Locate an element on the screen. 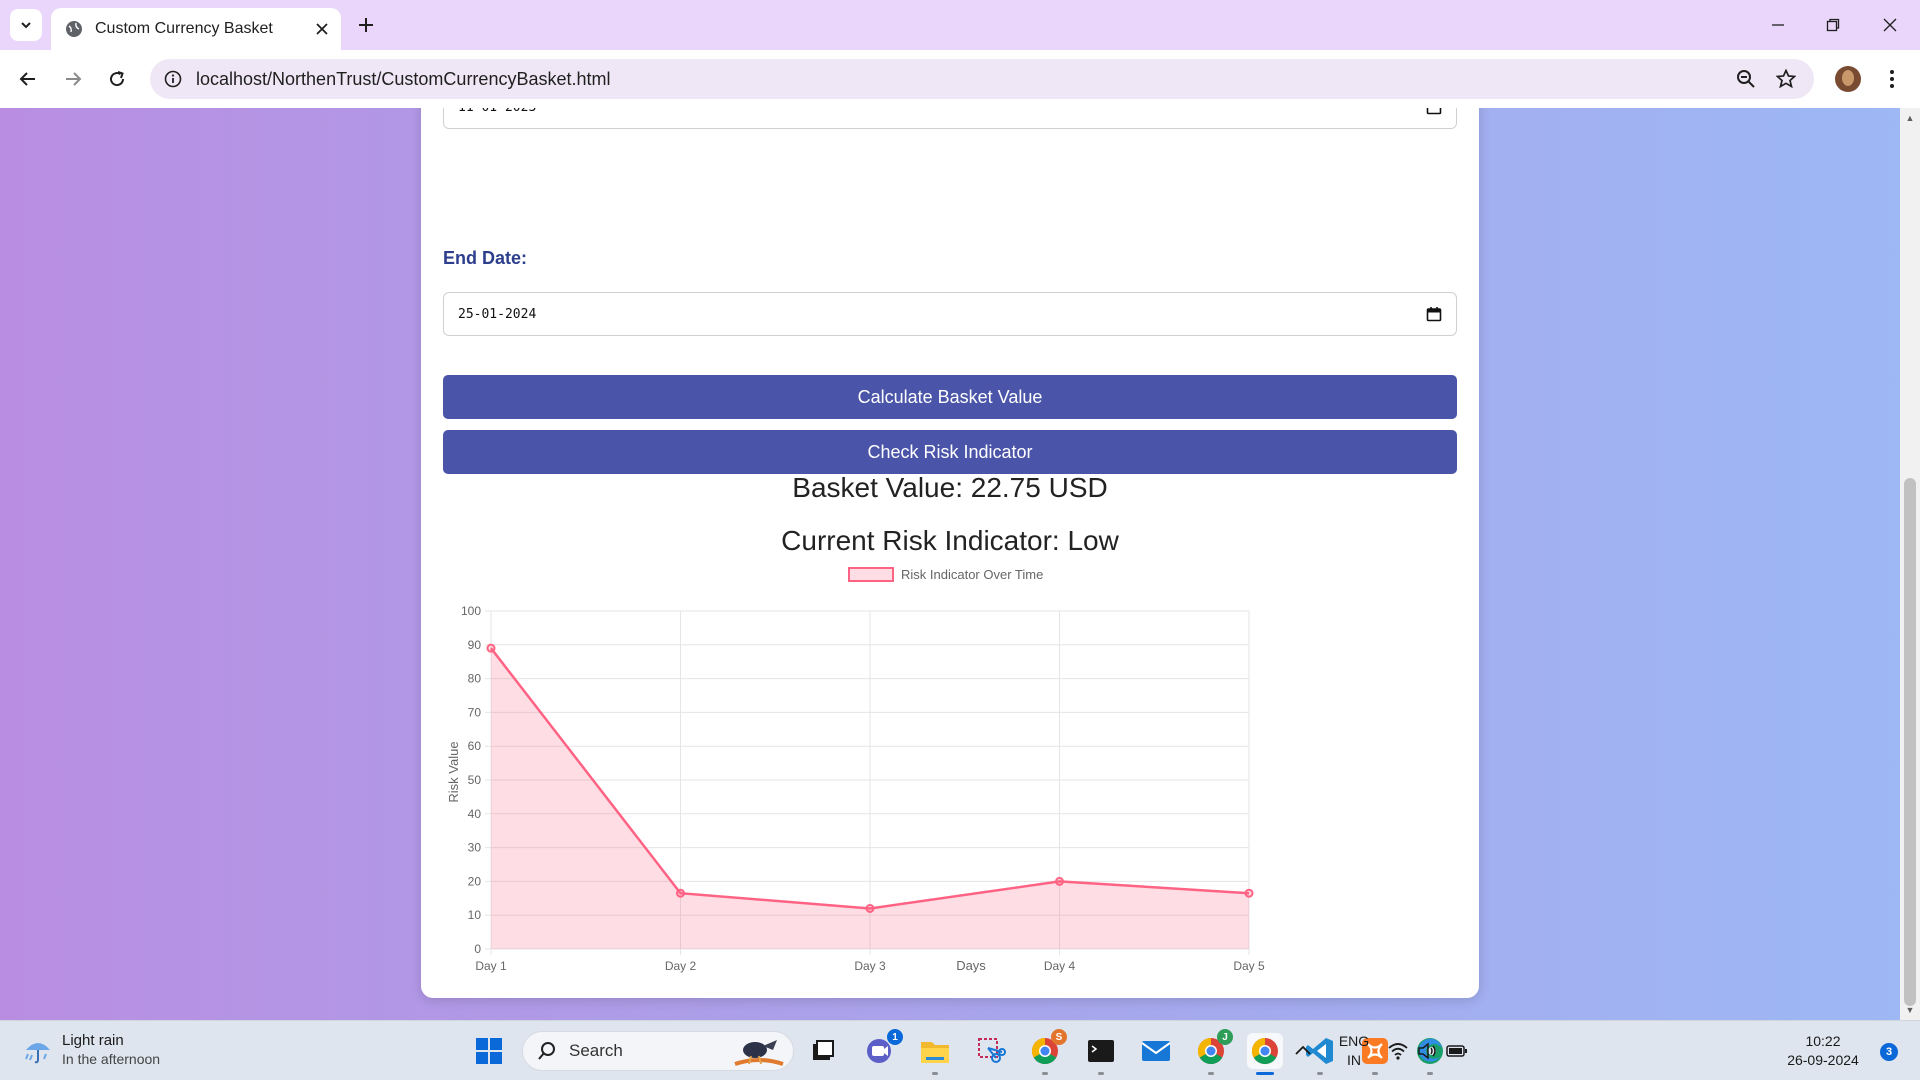 This screenshot has width=1920, height=1080. y-tick-label: 100 is located at coordinates (471, 611).